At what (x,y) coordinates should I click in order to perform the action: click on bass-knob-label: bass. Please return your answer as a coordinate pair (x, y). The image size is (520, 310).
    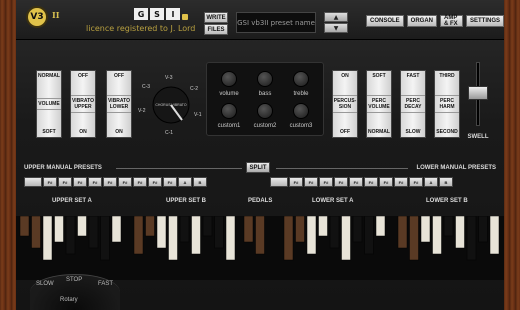
    Looking at the image, I should click on (265, 94).